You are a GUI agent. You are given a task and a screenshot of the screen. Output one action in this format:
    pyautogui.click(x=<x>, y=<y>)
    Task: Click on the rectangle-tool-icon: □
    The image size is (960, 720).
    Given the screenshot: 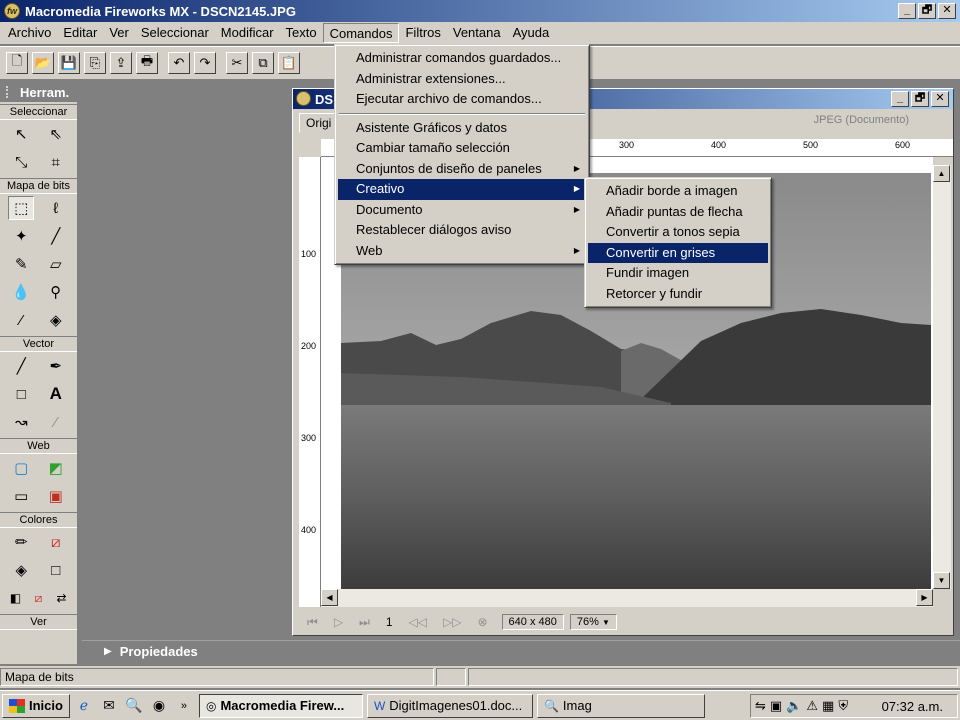 What is the action you would take?
    pyautogui.click(x=21, y=394)
    